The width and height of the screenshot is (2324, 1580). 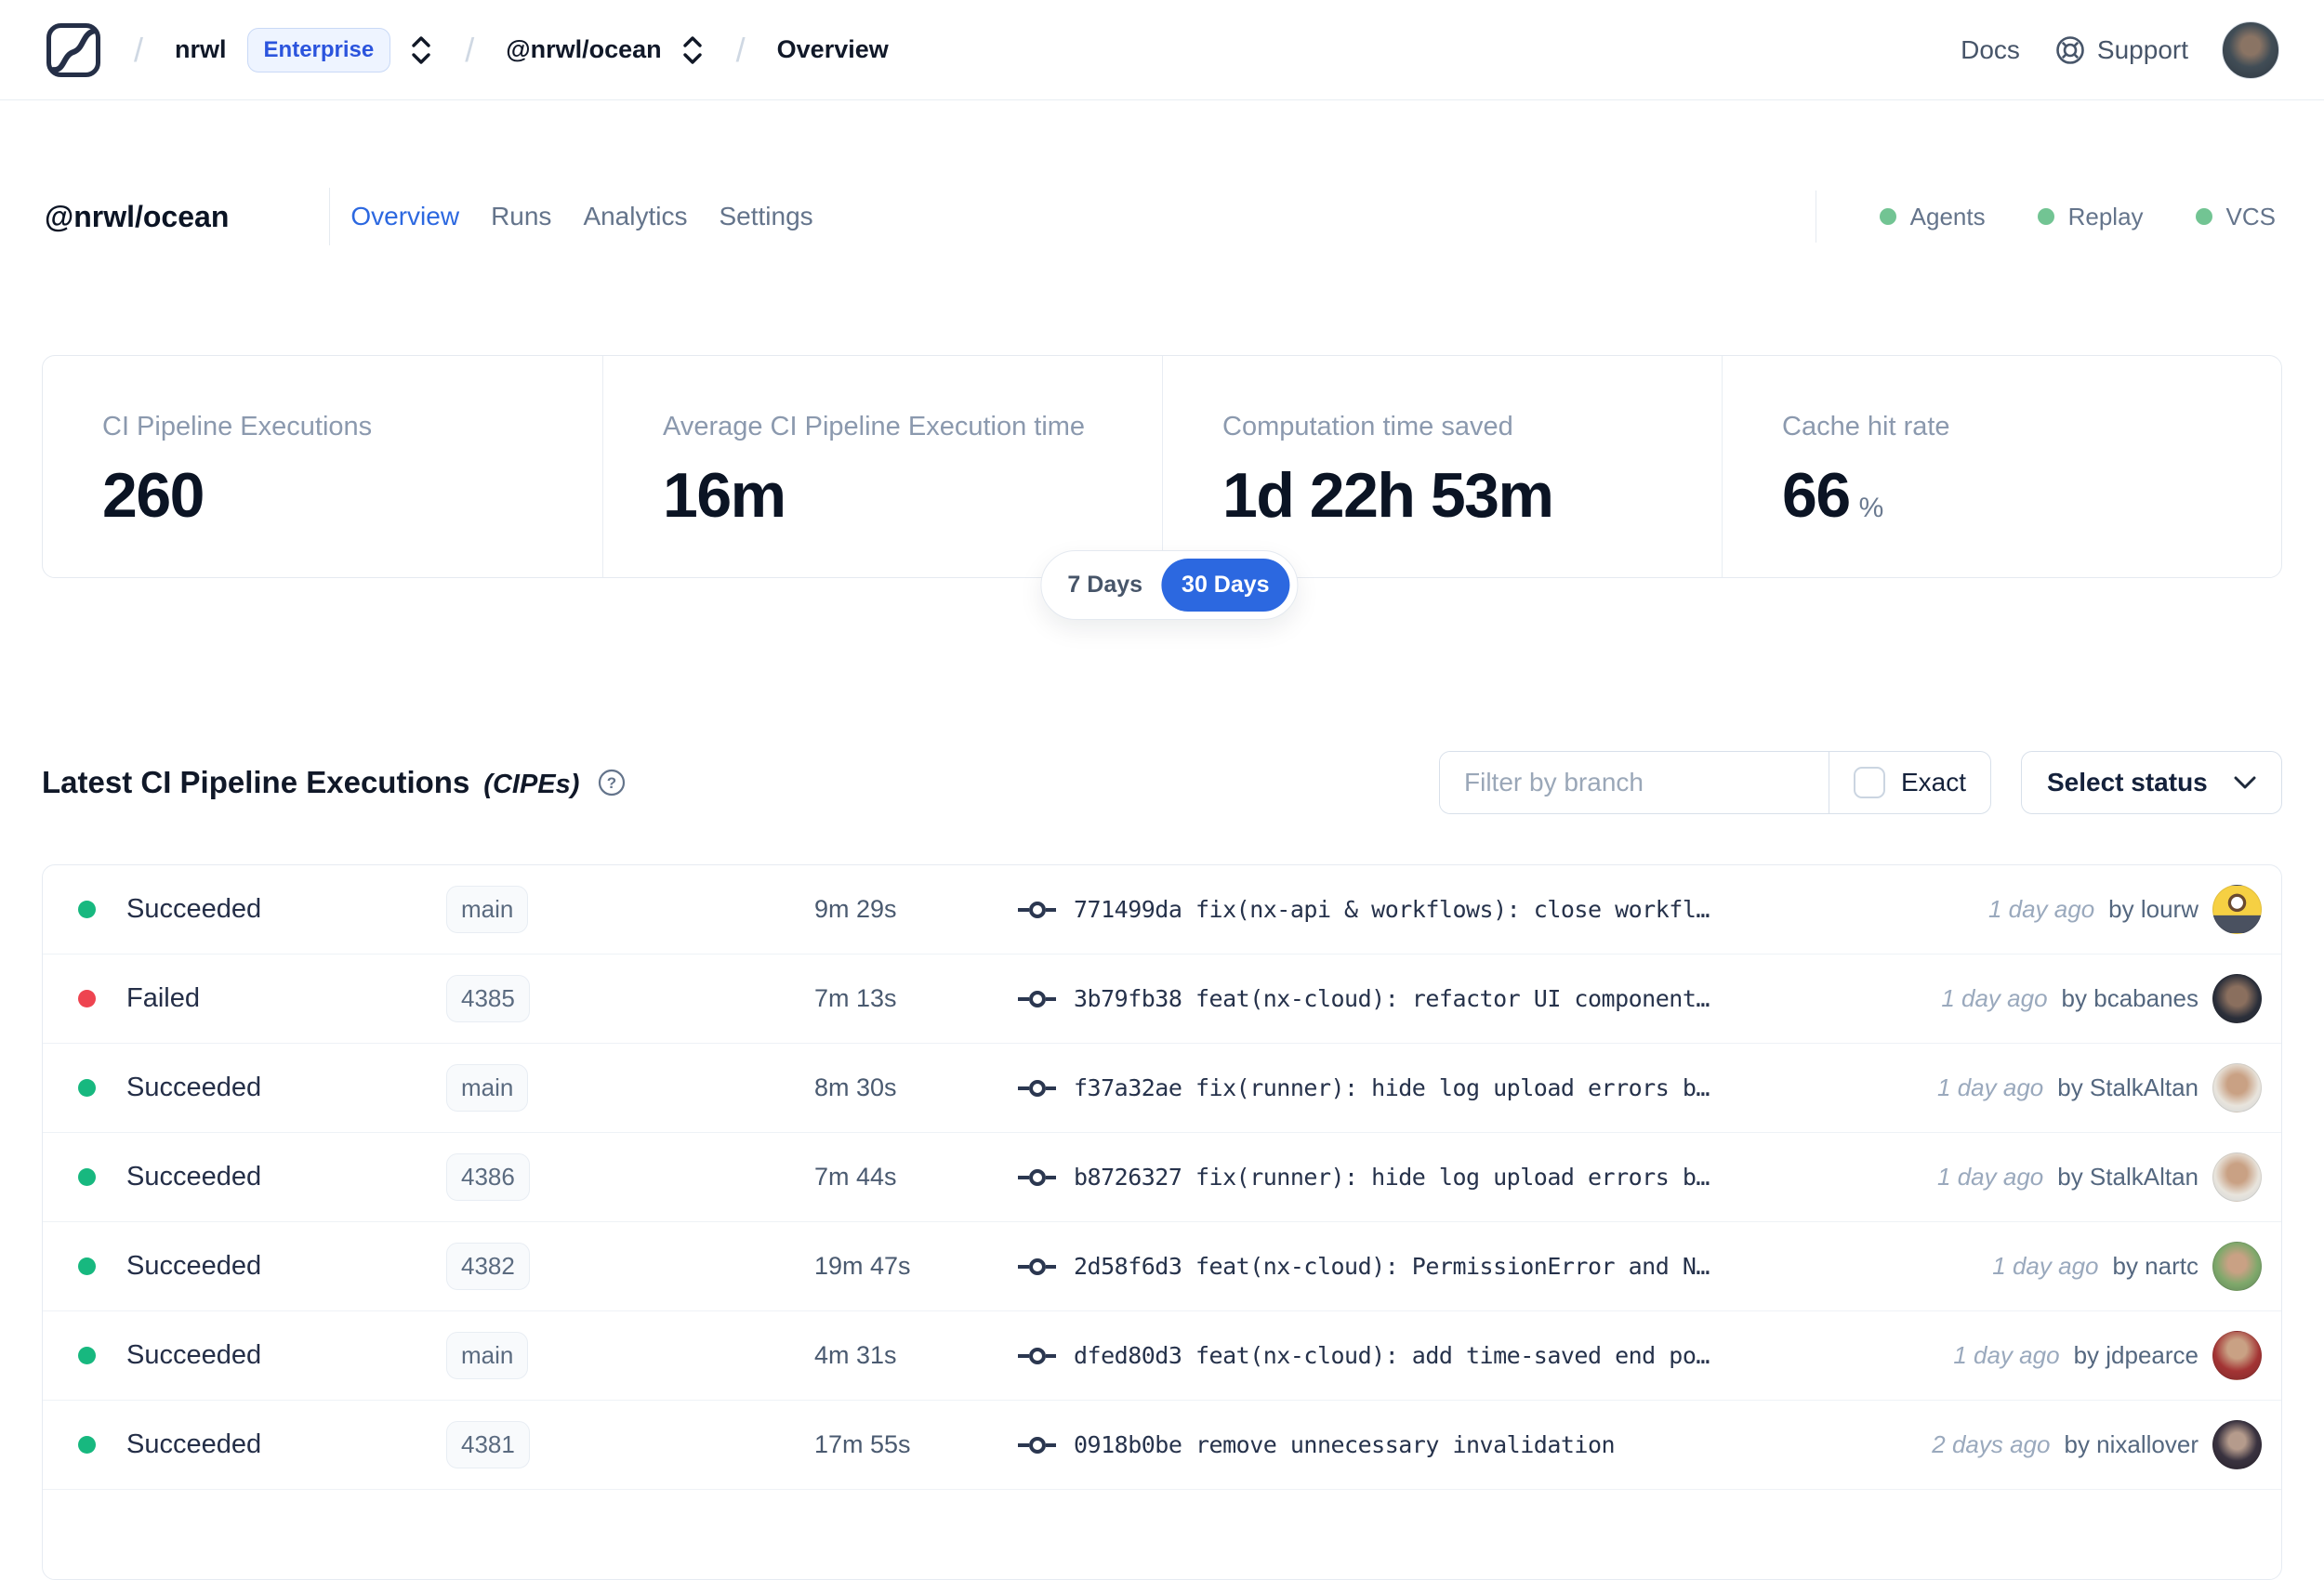 What do you see at coordinates (1225, 585) in the screenshot?
I see `range-30-days-button: 30 Days` at bounding box center [1225, 585].